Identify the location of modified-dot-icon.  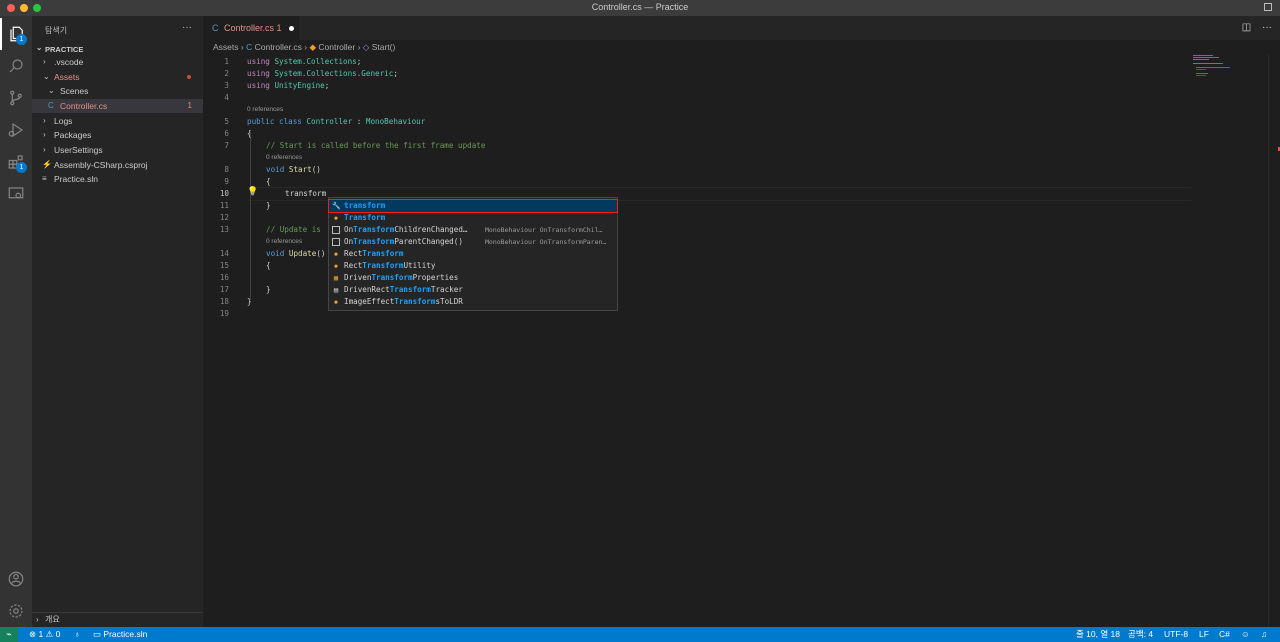
(189, 77).